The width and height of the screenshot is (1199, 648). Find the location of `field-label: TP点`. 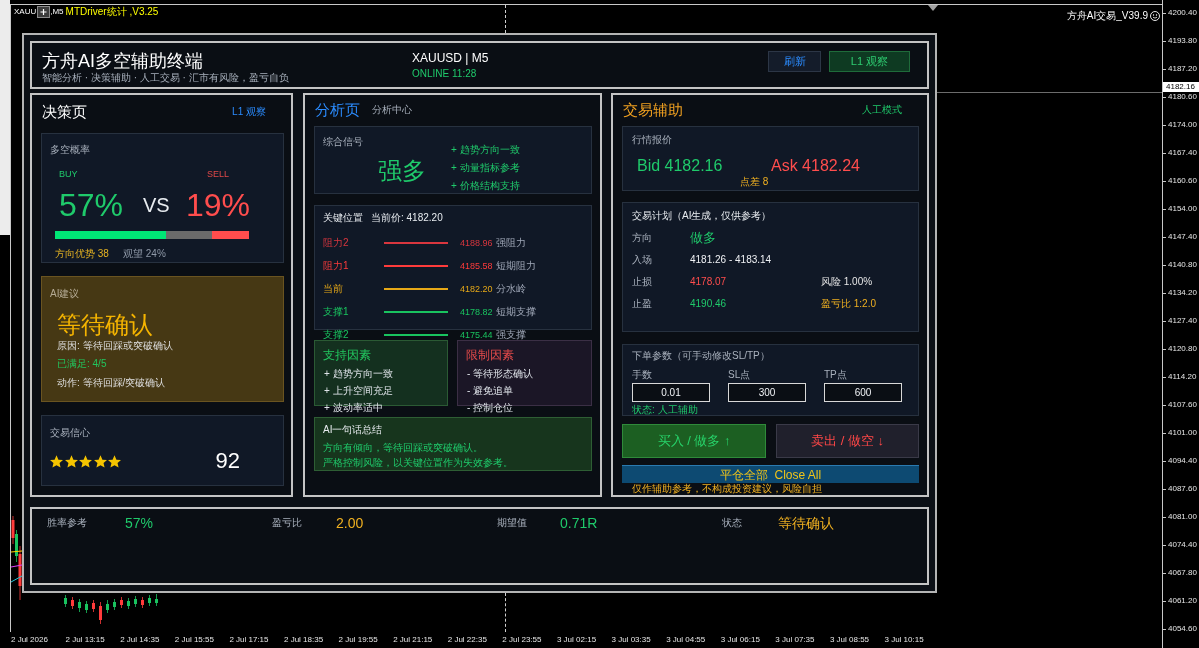

field-label: TP点 is located at coordinates (835, 375).